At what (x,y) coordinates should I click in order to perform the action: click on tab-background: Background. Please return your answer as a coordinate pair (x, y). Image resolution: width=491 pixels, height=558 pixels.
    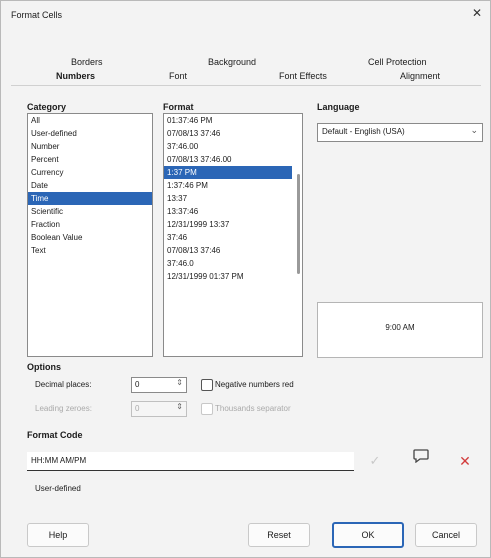
    Looking at the image, I should click on (232, 62).